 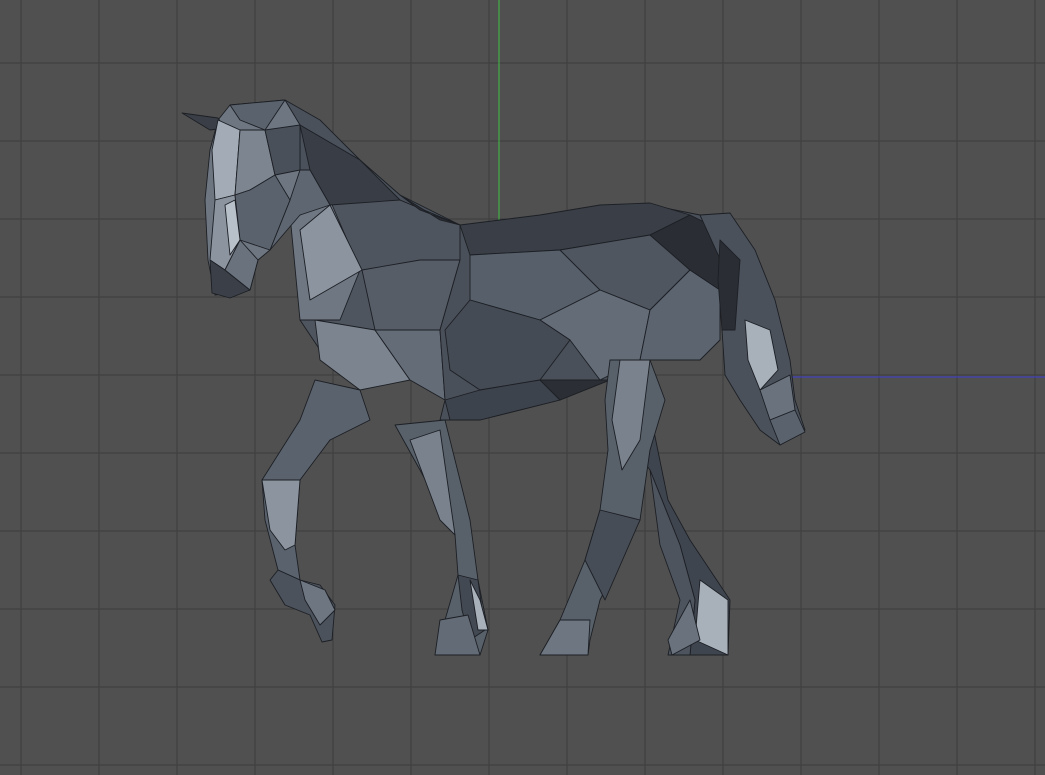 I want to click on horse-fore-leg-standing, so click(x=441, y=537).